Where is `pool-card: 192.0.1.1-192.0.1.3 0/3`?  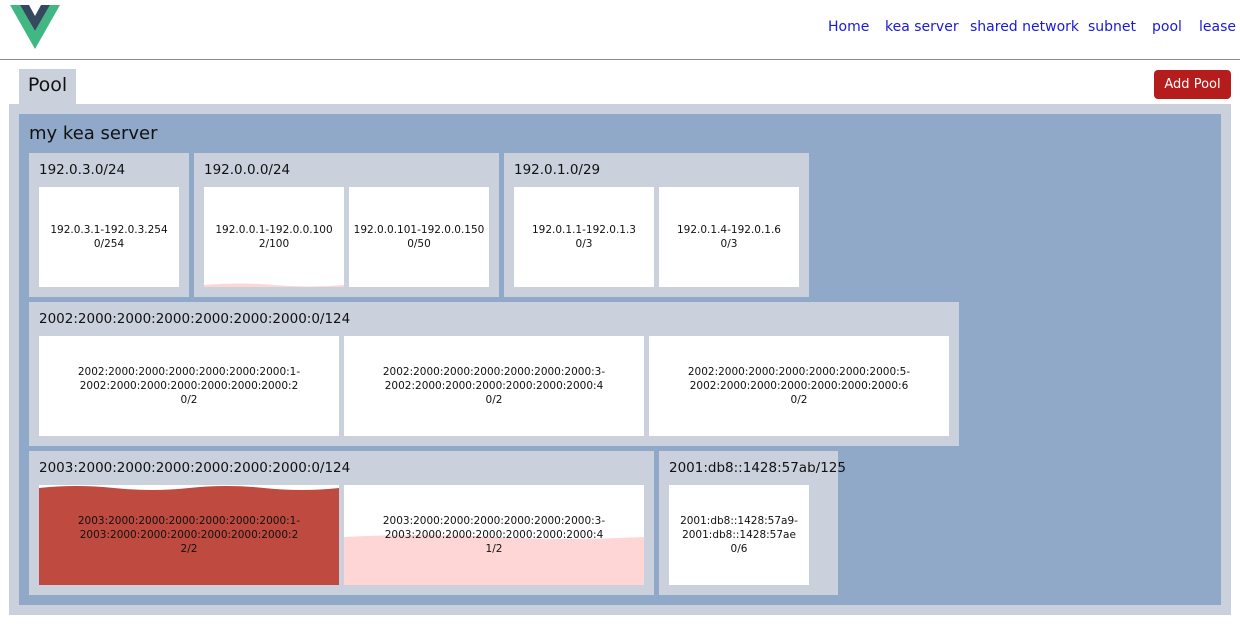 pool-card: 192.0.1.1-192.0.1.3 0/3 is located at coordinates (584, 237).